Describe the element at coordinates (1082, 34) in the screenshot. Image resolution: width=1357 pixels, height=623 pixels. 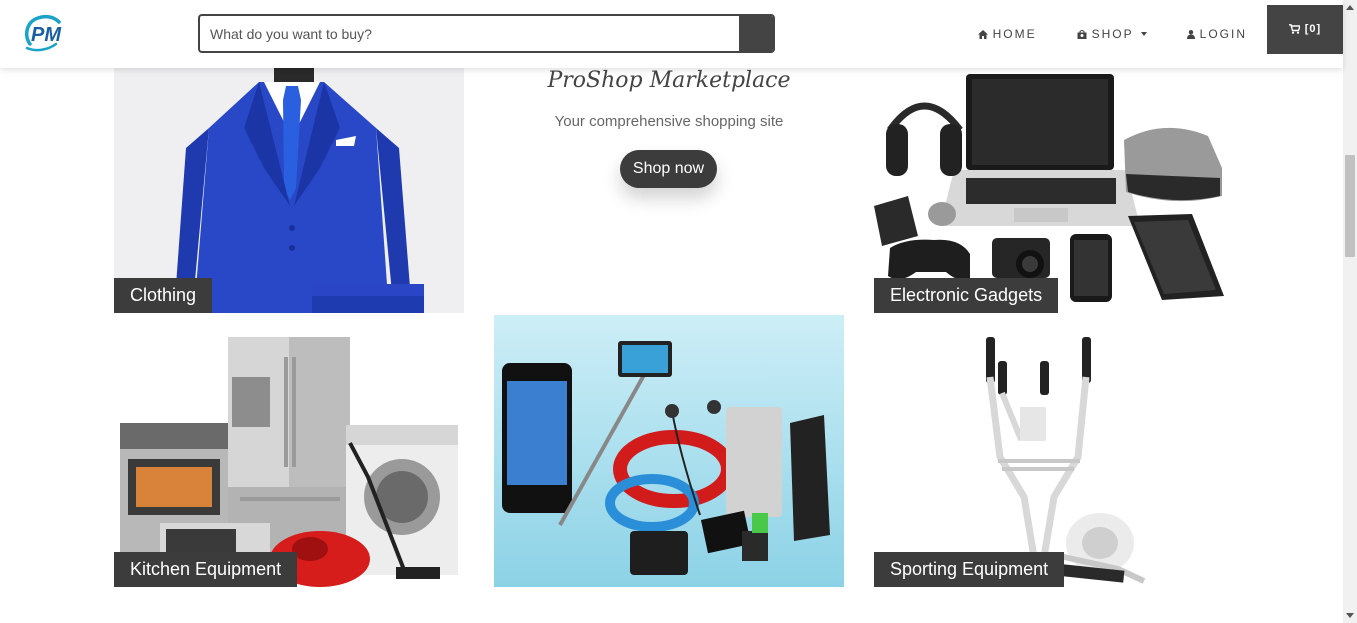
I see `shopping-bag-icon` at that location.